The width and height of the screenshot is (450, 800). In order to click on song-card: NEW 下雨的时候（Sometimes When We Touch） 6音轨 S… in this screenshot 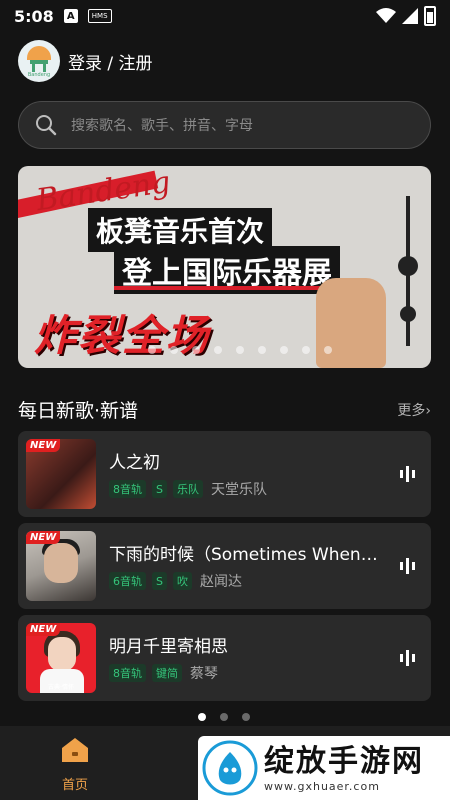, I will do `click(224, 566)`.